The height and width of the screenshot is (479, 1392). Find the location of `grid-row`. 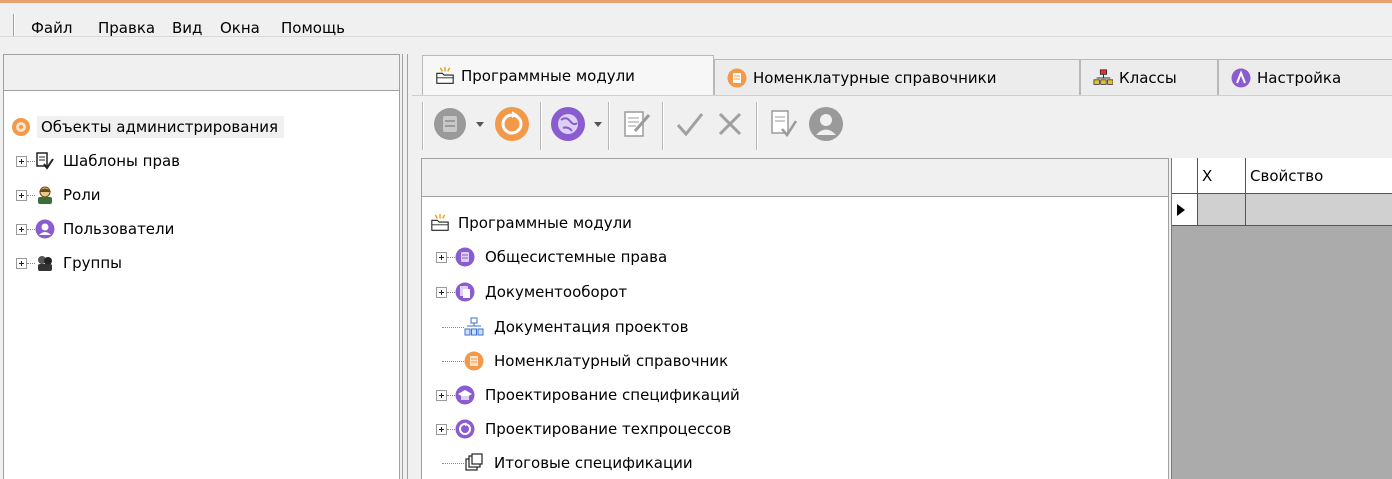

grid-row is located at coordinates (1282, 210).